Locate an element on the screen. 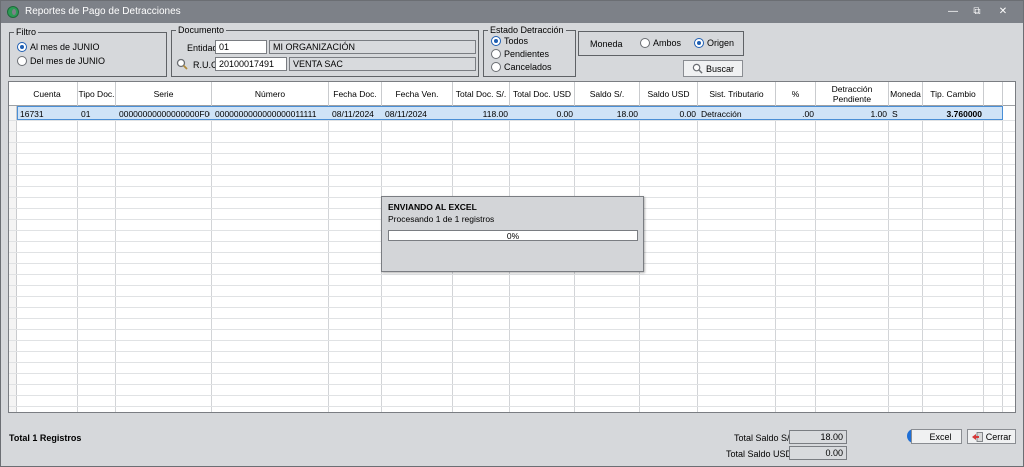 This screenshot has width=1024, height=467. radio-todos: Todos is located at coordinates (509, 41).